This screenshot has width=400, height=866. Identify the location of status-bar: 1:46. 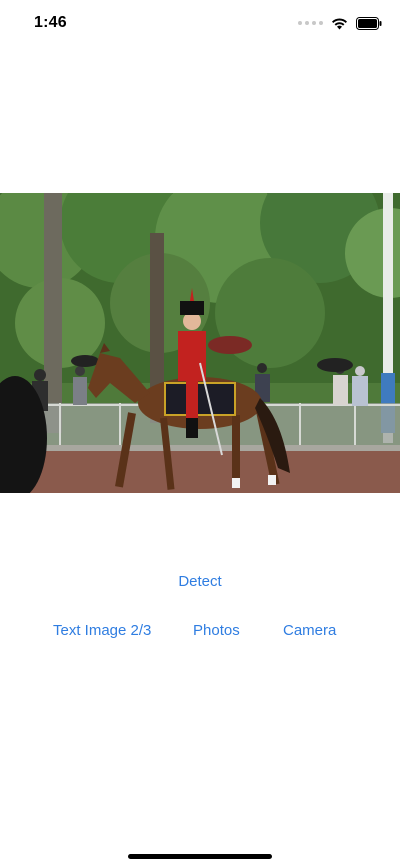
(200, 23).